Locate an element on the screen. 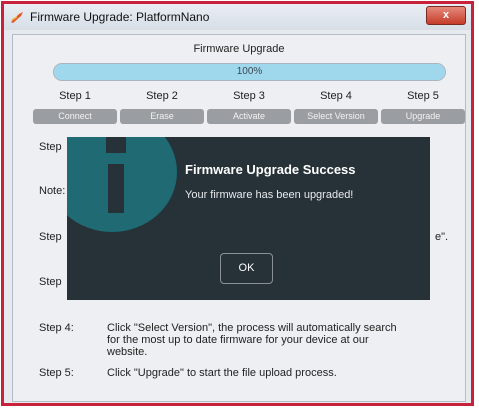 The image size is (479, 410). step-3-label: Step 3 is located at coordinates (249, 96).